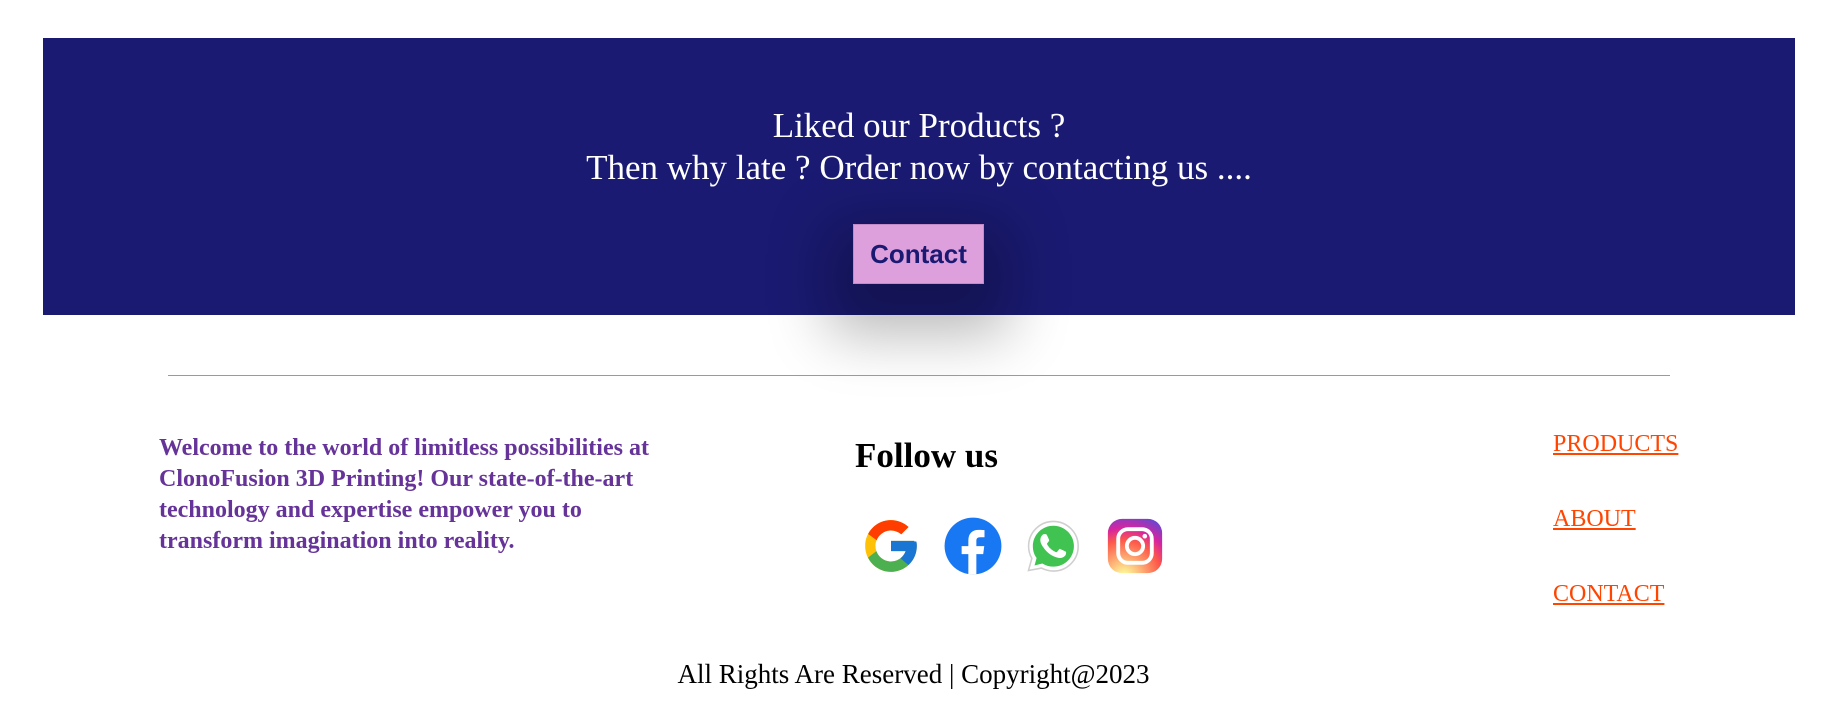 The width and height of the screenshot is (1827, 711). What do you see at coordinates (919, 125) in the screenshot?
I see `cta-heading: Liked our Products ?` at bounding box center [919, 125].